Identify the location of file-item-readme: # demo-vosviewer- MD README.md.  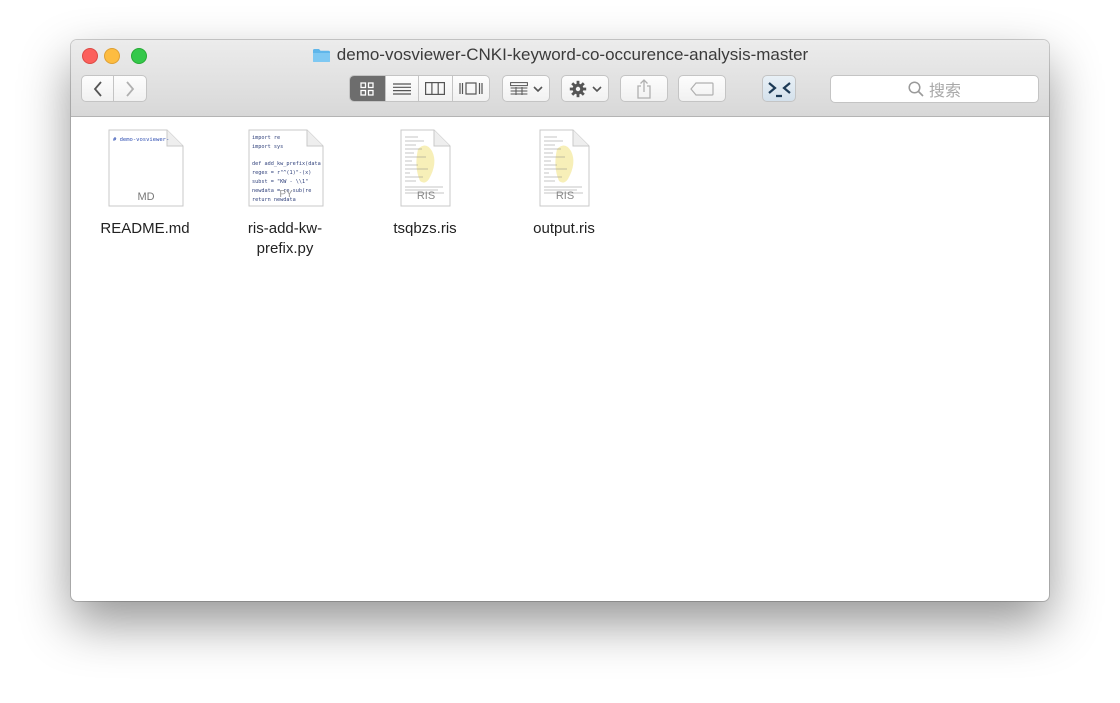
(145, 184).